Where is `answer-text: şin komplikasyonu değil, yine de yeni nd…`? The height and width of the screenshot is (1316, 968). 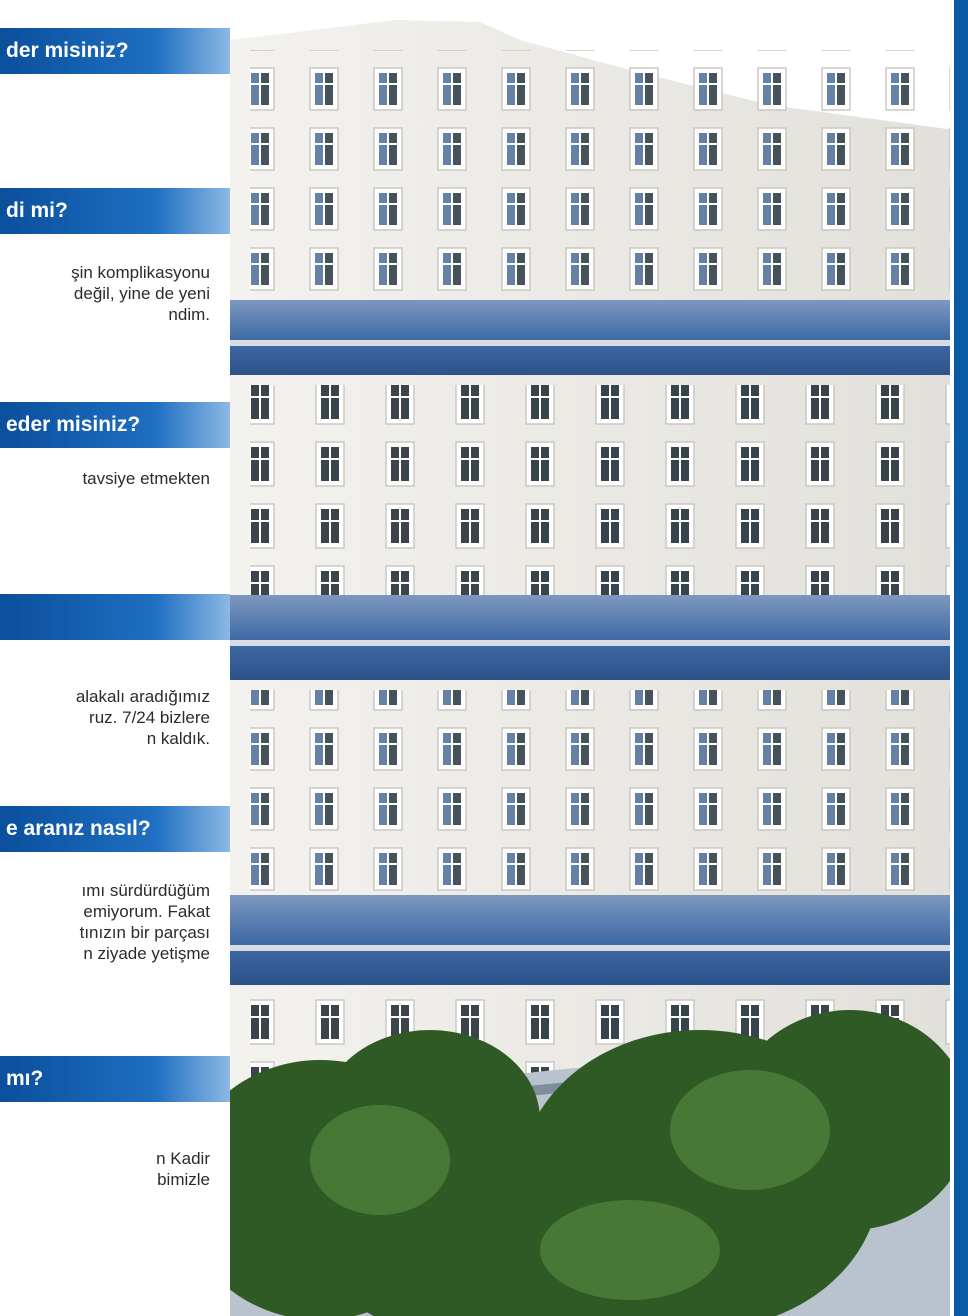 answer-text: şin komplikasyonu değil, yine de yeni nd… is located at coordinates (105, 293).